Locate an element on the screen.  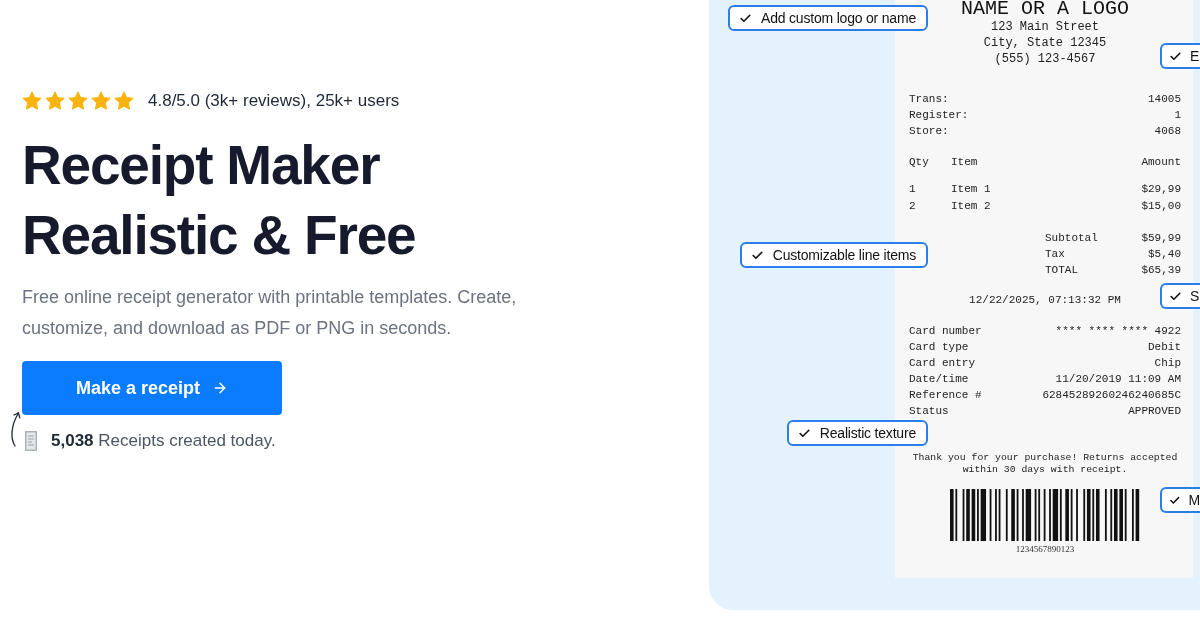
item-name: Item 1 is located at coordinates (971, 189).